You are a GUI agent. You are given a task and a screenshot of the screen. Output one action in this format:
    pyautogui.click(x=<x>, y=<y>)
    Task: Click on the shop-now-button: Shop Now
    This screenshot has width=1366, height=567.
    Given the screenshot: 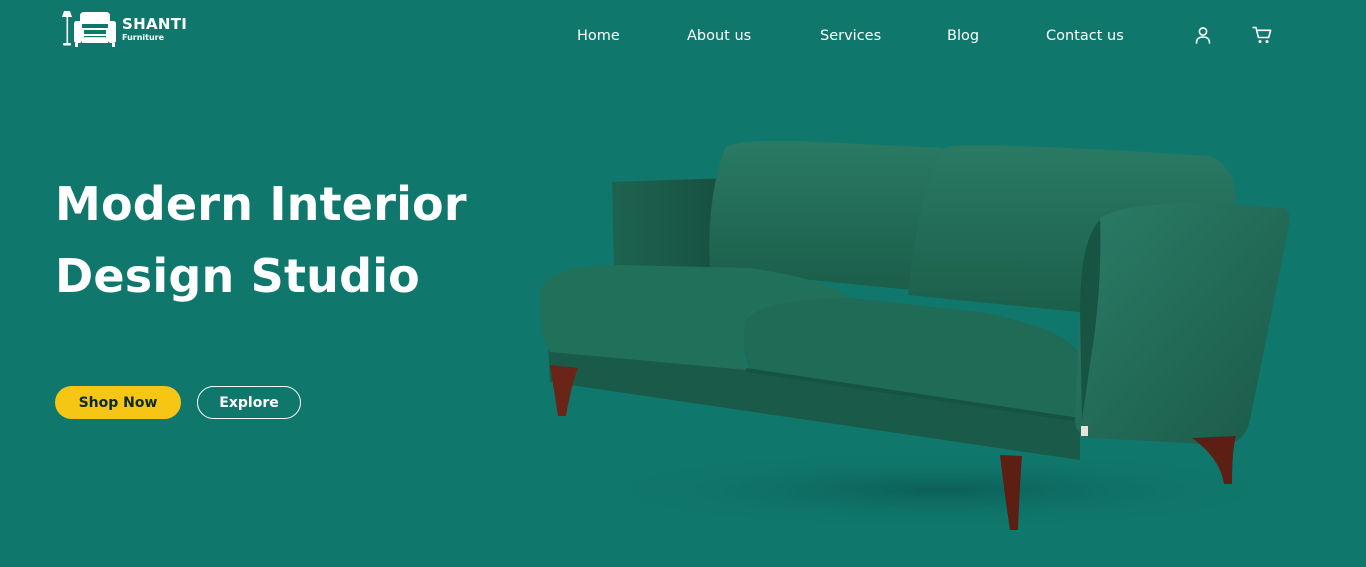 What is the action you would take?
    pyautogui.click(x=118, y=402)
    